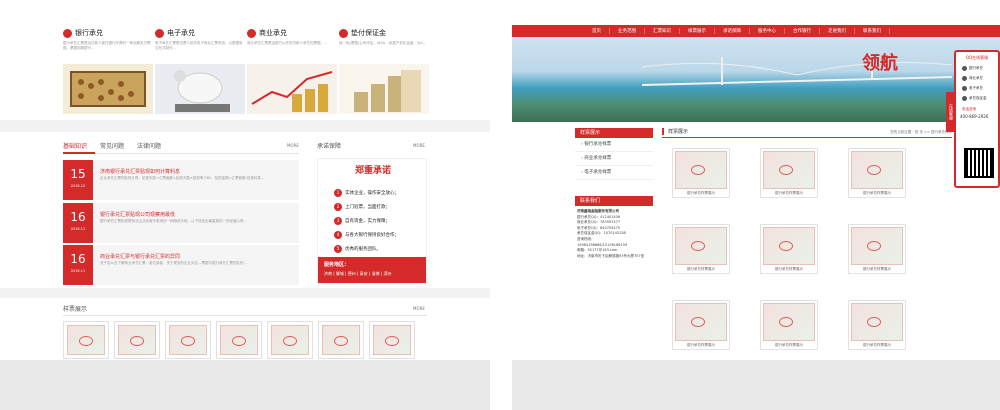 Image resolution: width=1000 pixels, height=410 pixels. Describe the element at coordinates (837, 31) in the screenshot. I see `nav-about: 走进我们` at that location.